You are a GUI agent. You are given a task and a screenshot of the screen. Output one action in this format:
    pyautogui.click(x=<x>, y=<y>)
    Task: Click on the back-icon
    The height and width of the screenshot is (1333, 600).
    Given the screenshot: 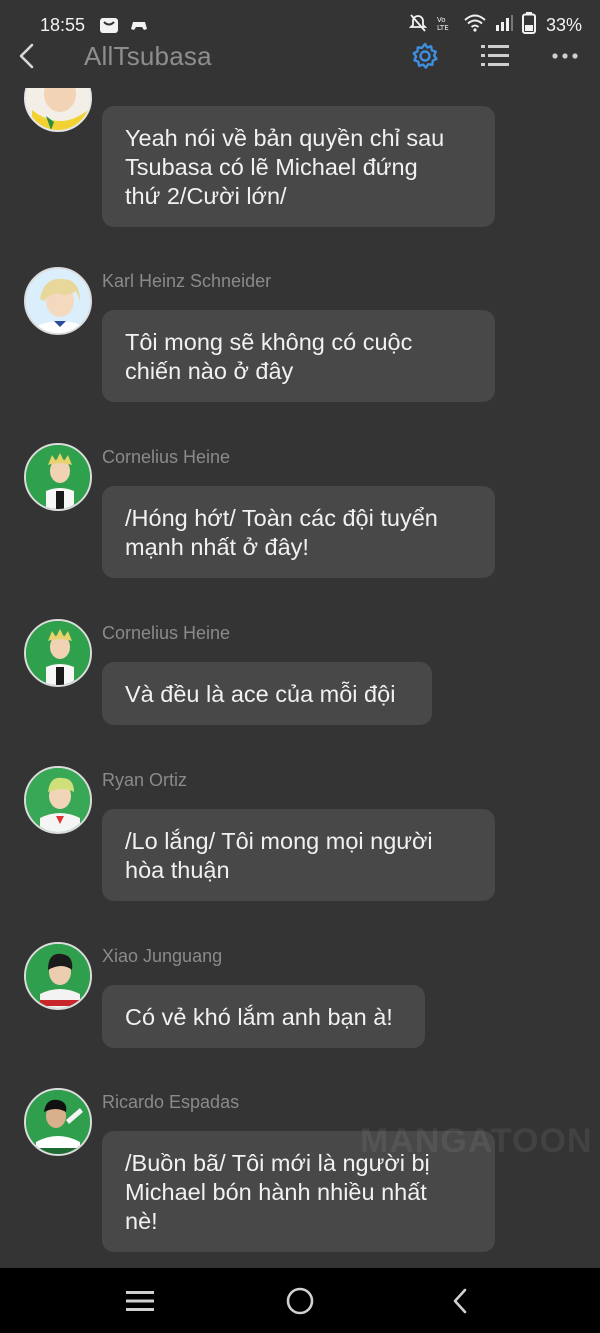 What is the action you would take?
    pyautogui.click(x=26, y=56)
    